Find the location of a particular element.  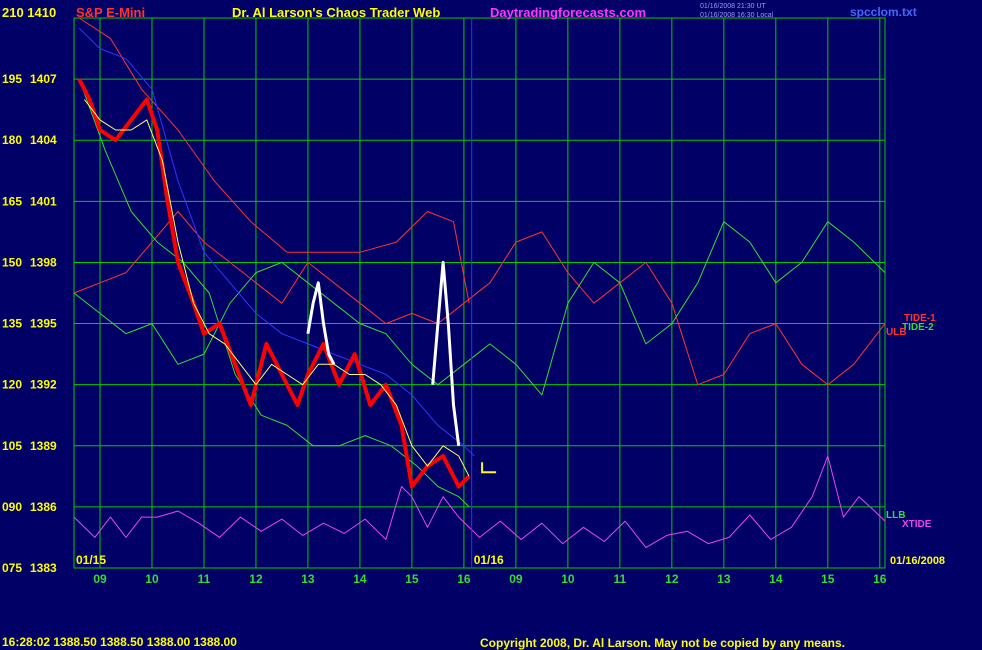

y-price-tick-label: 1398 is located at coordinates (43, 262).